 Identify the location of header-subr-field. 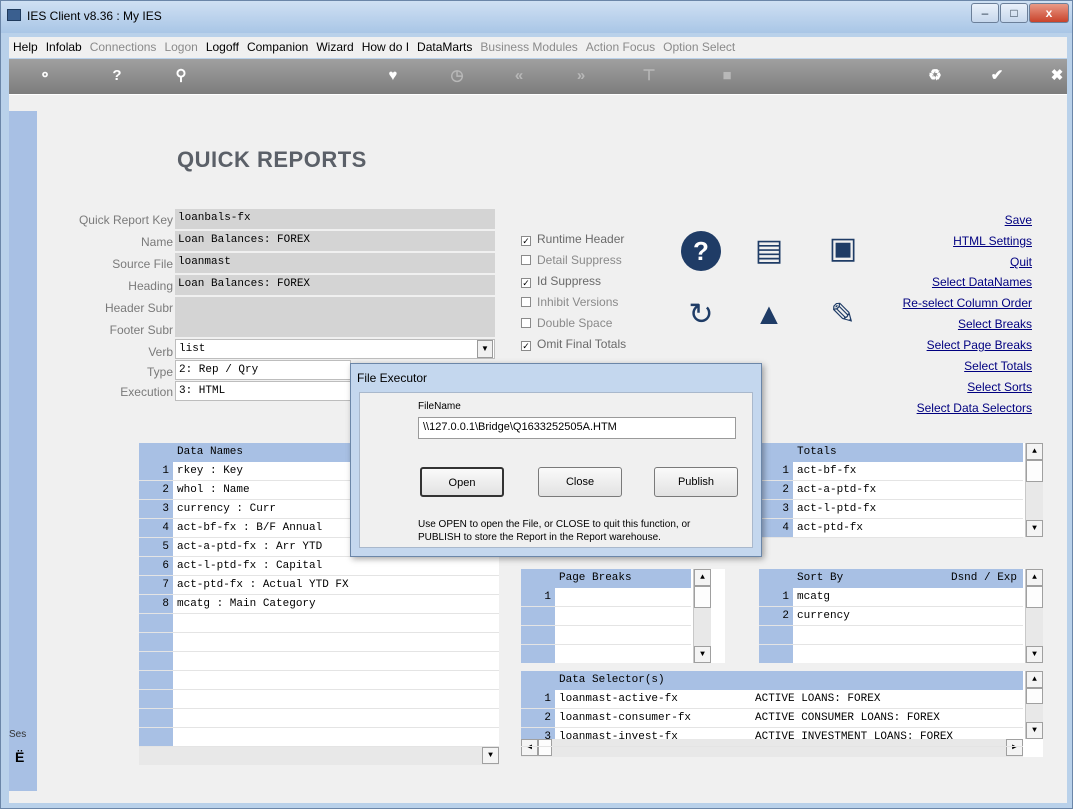
(335, 307).